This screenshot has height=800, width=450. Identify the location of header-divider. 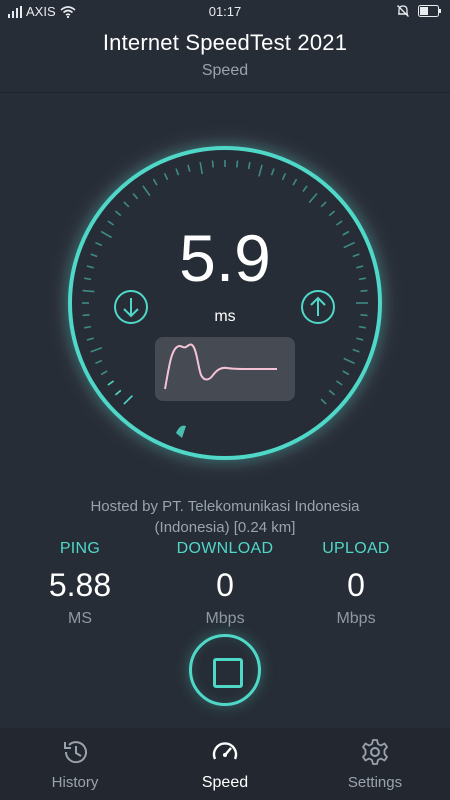
(225, 92).